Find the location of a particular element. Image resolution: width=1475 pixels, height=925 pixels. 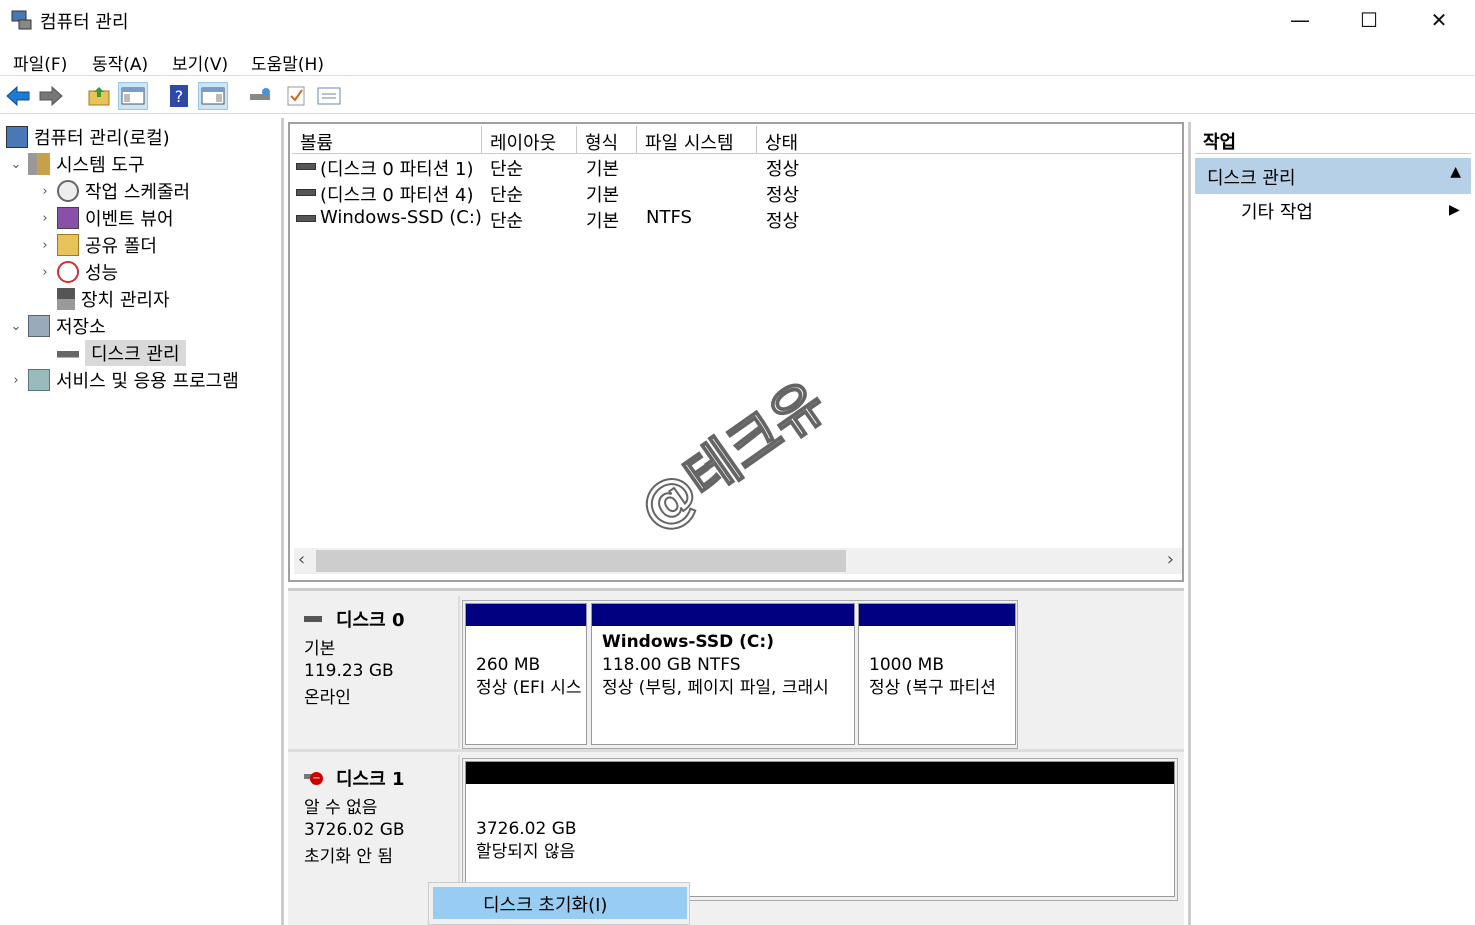

partition-efi: 260 MB 정상 (EFI 시스 is located at coordinates (526, 674).